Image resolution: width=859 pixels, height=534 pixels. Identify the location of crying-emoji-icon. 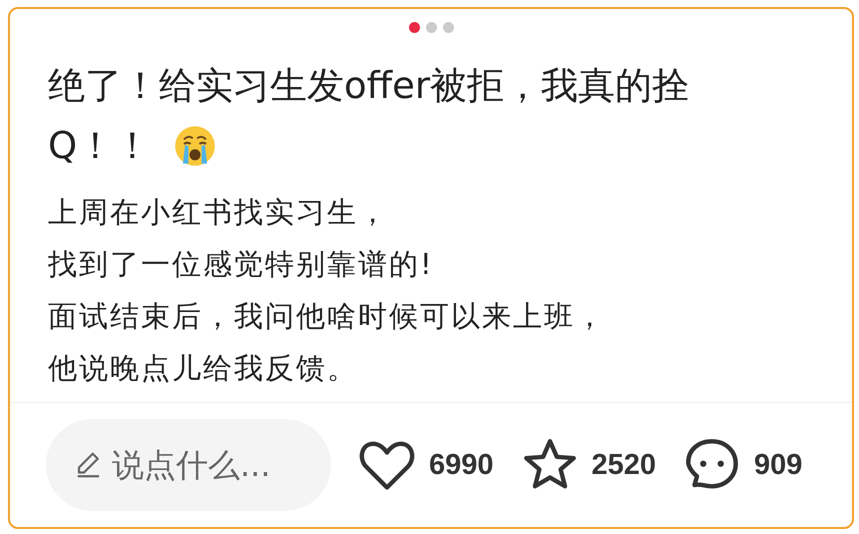
(195, 146).